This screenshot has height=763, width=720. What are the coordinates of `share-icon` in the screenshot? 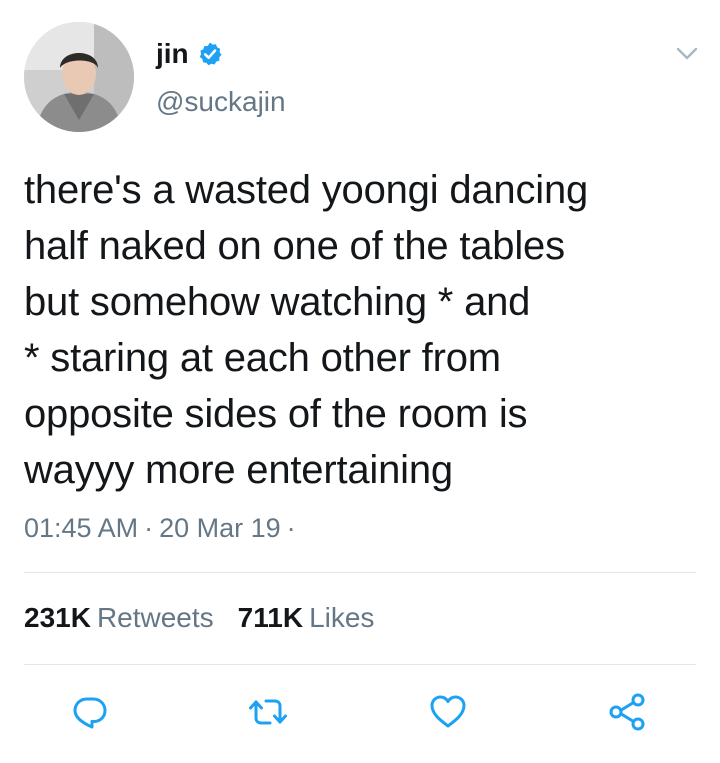 It's located at (627, 712).